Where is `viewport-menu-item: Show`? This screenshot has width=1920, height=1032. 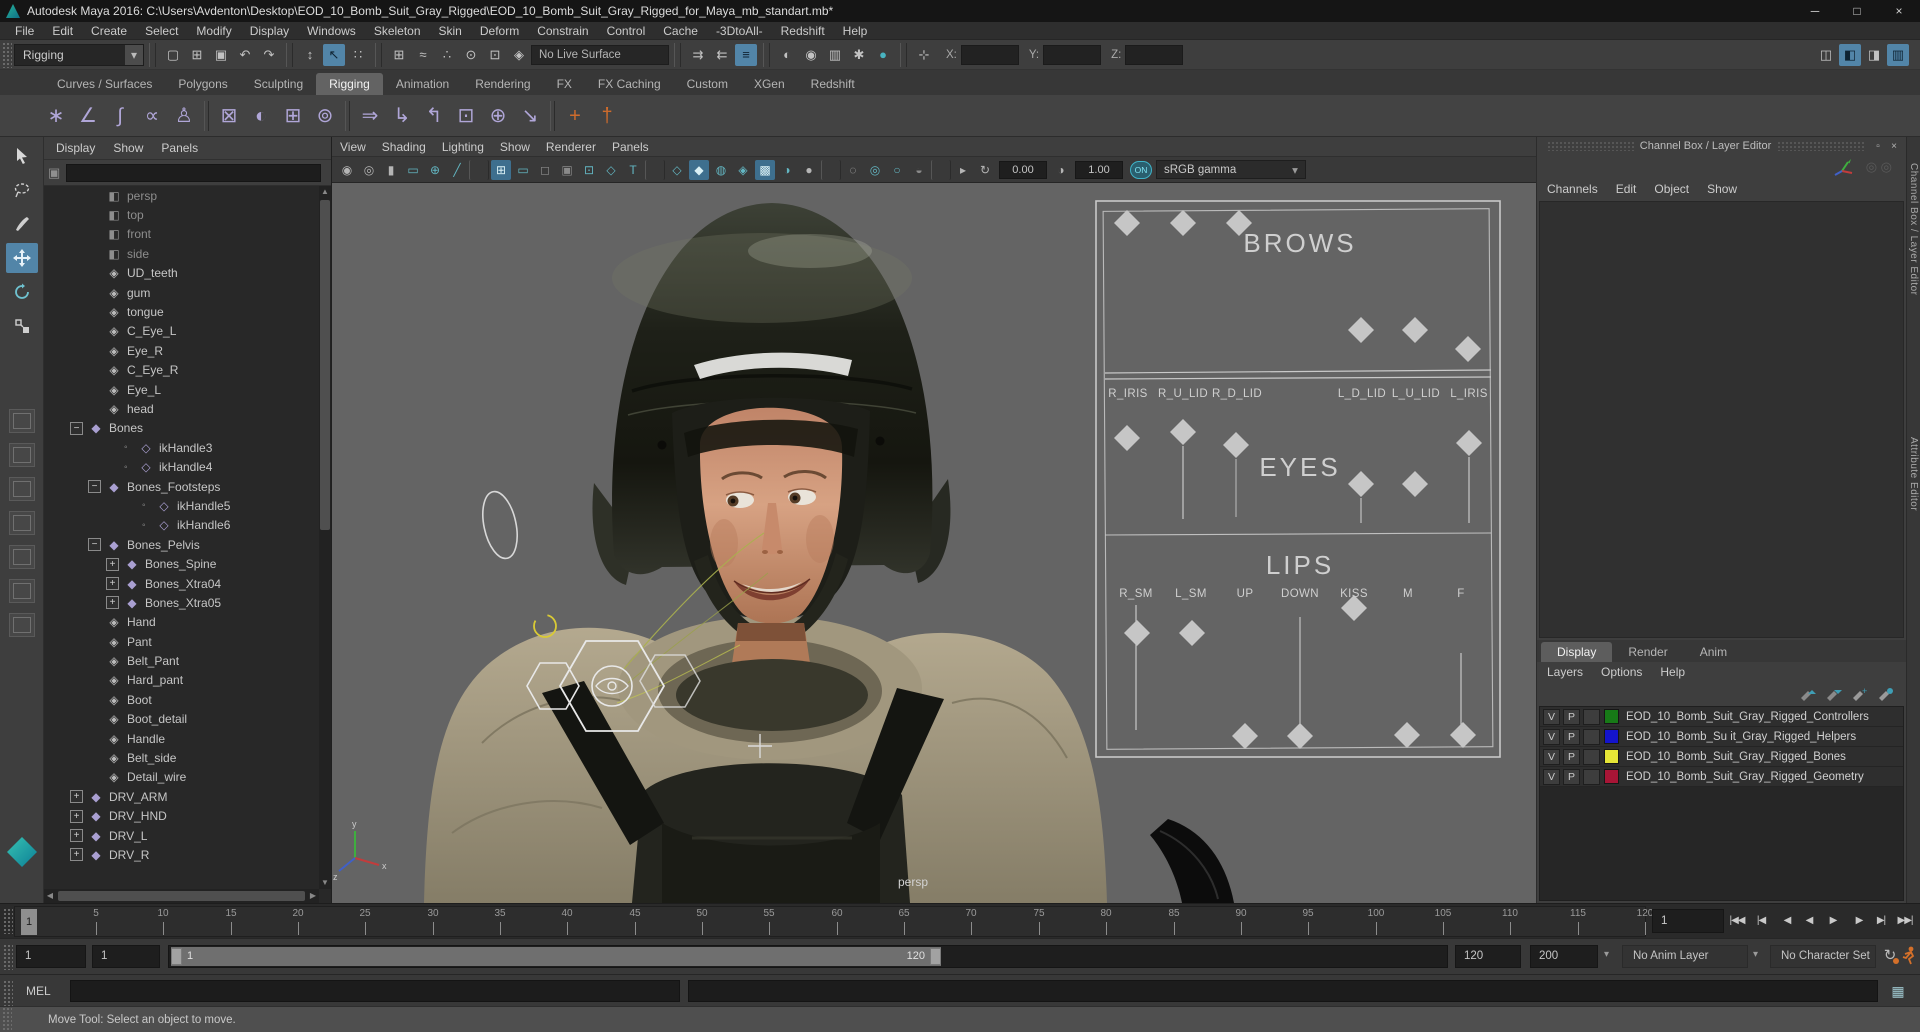 viewport-menu-item: Show is located at coordinates (515, 147).